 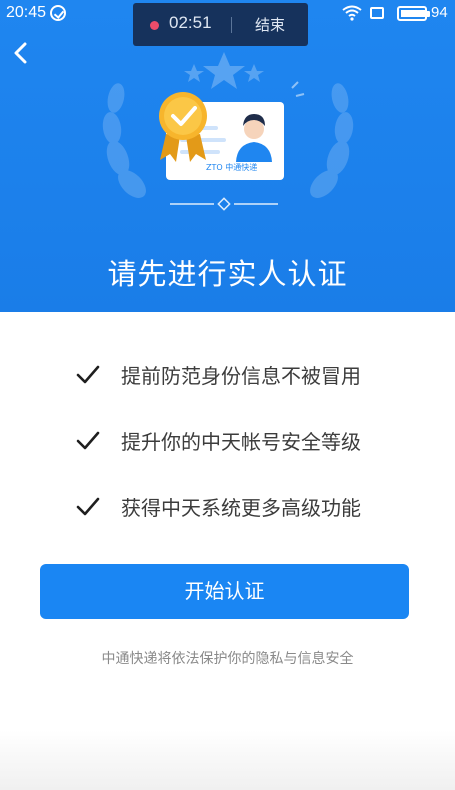 I want to click on call-timer: 02:51, so click(x=190, y=22).